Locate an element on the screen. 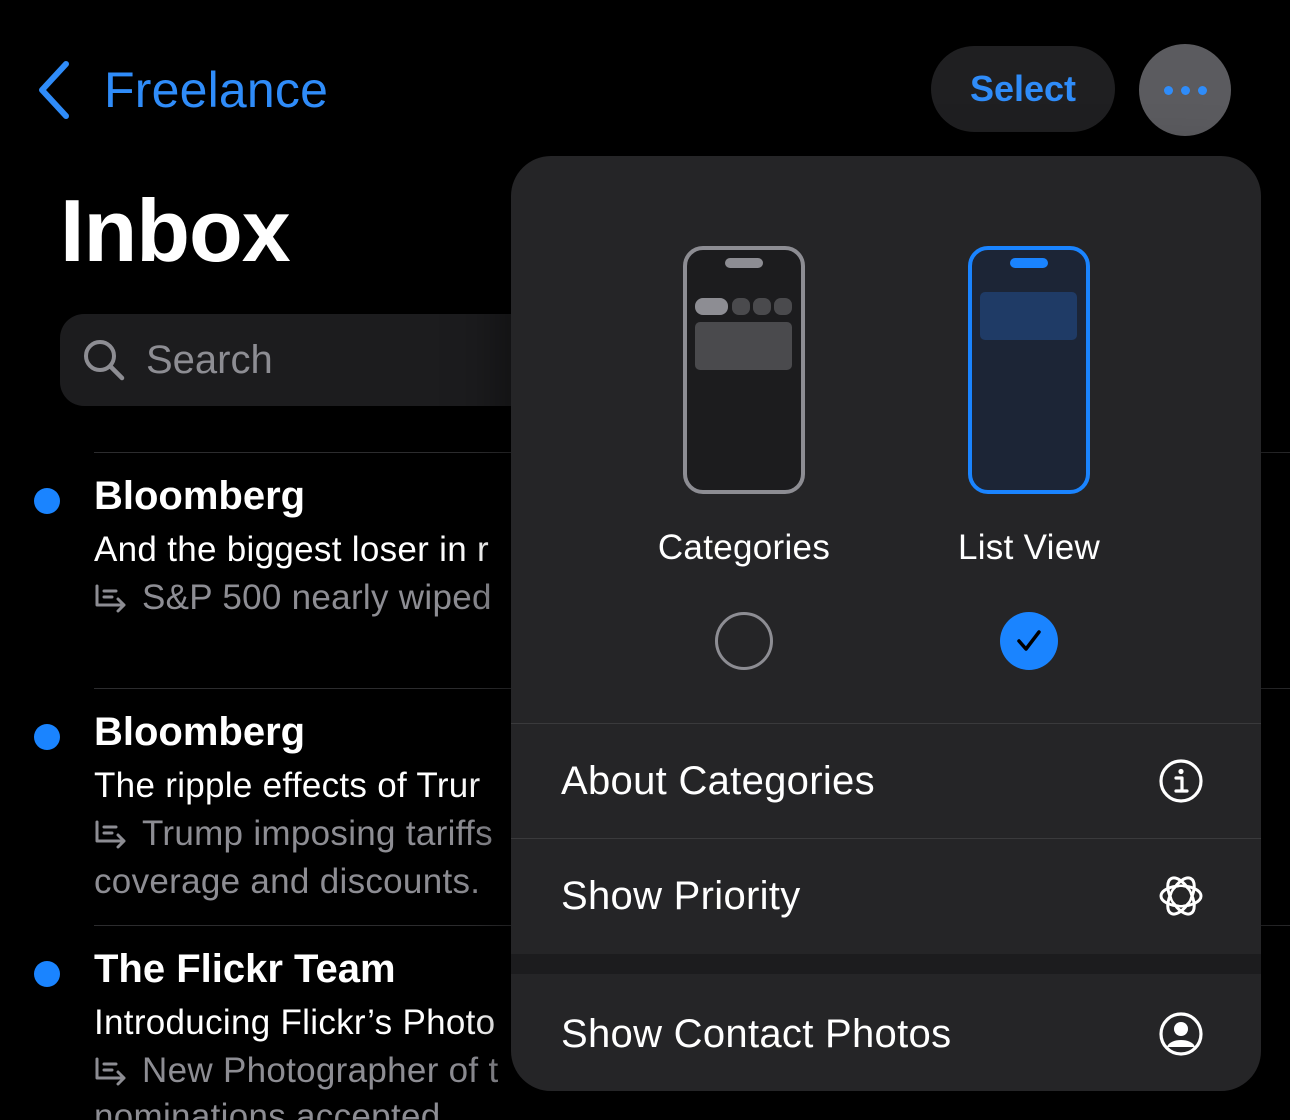 The image size is (1290, 1120). search-input: Search is located at coordinates (209, 360).